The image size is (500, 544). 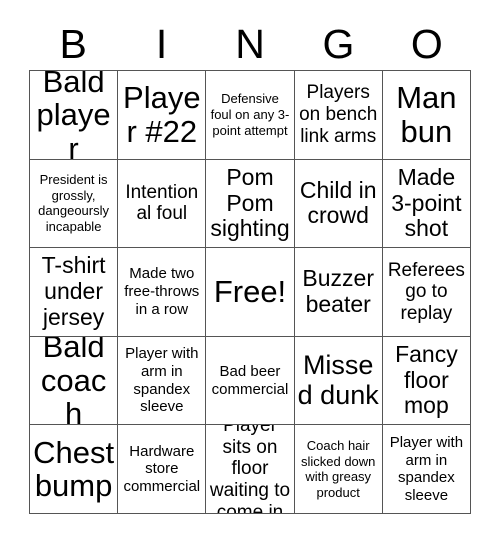 I want to click on bingo-cell-label: Intentional foul, so click(x=162, y=203).